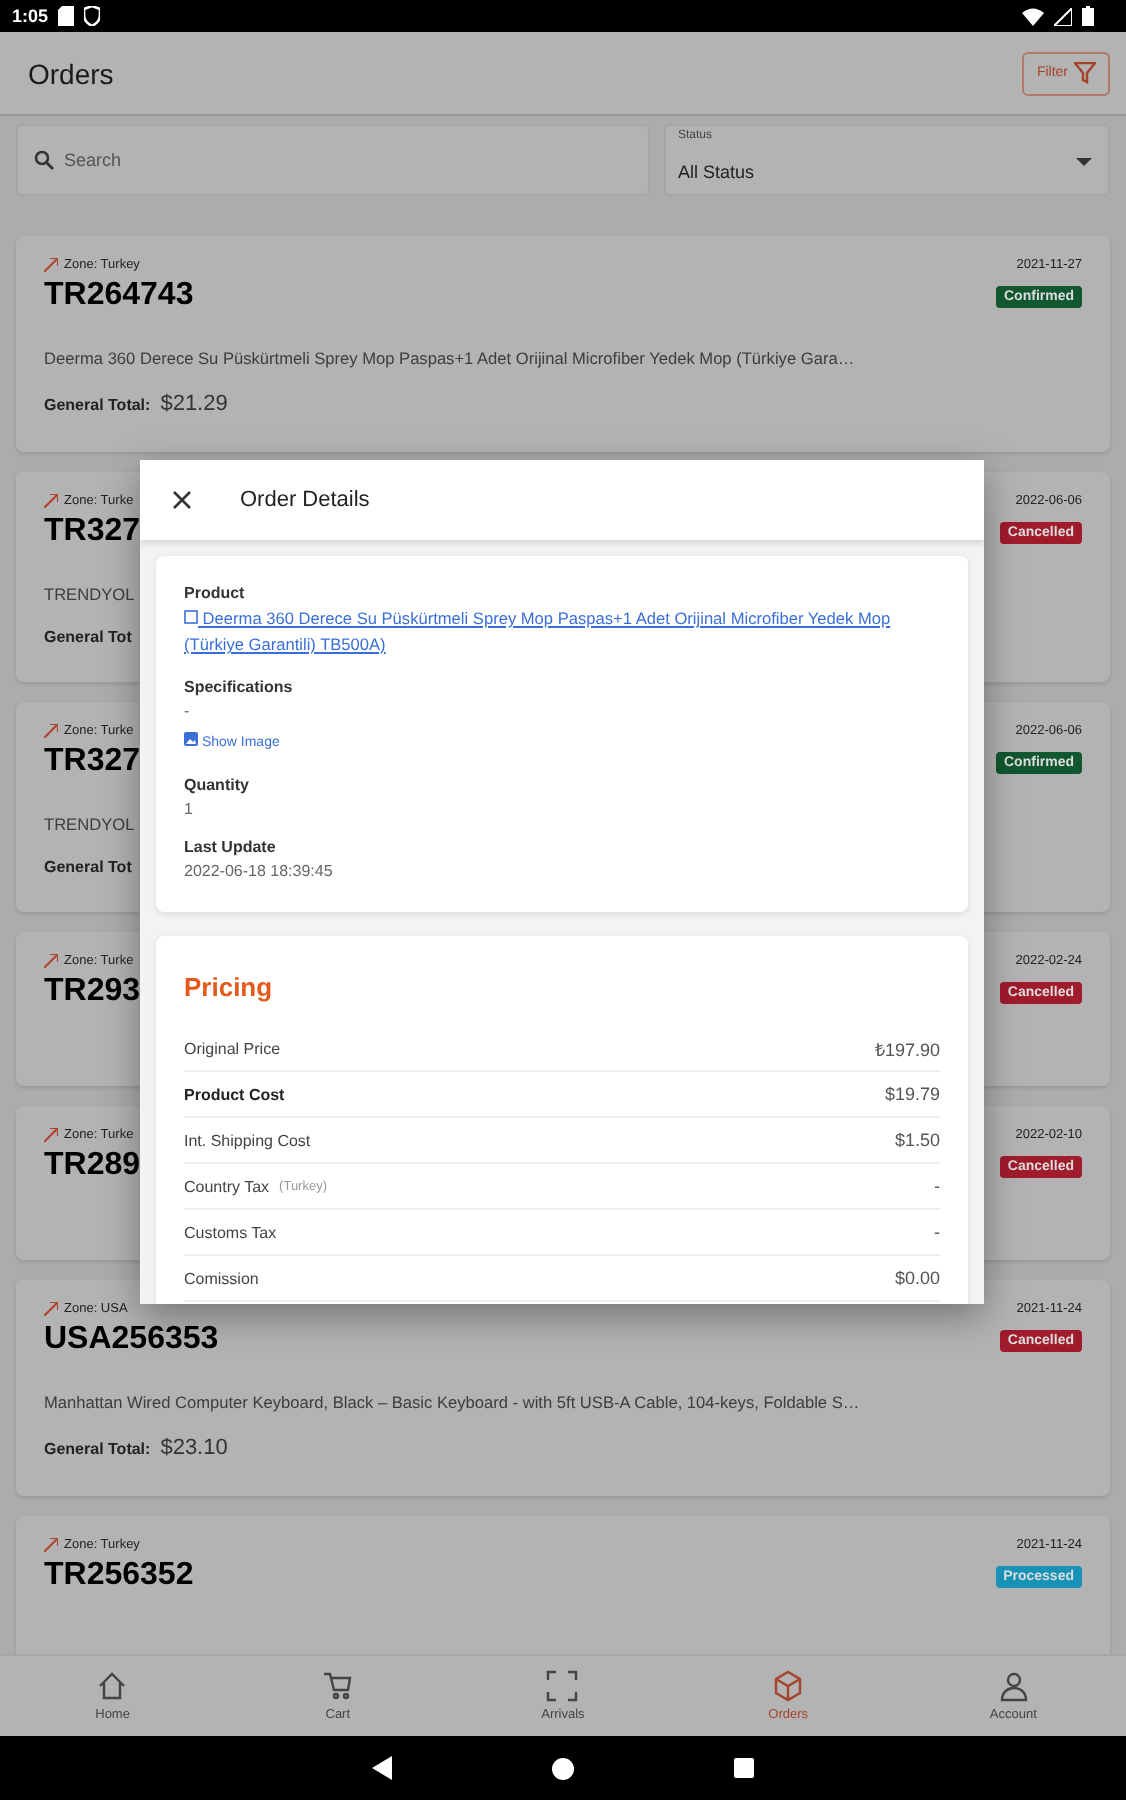 The height and width of the screenshot is (1800, 1126). What do you see at coordinates (188, 711) in the screenshot?
I see `field-value: -` at bounding box center [188, 711].